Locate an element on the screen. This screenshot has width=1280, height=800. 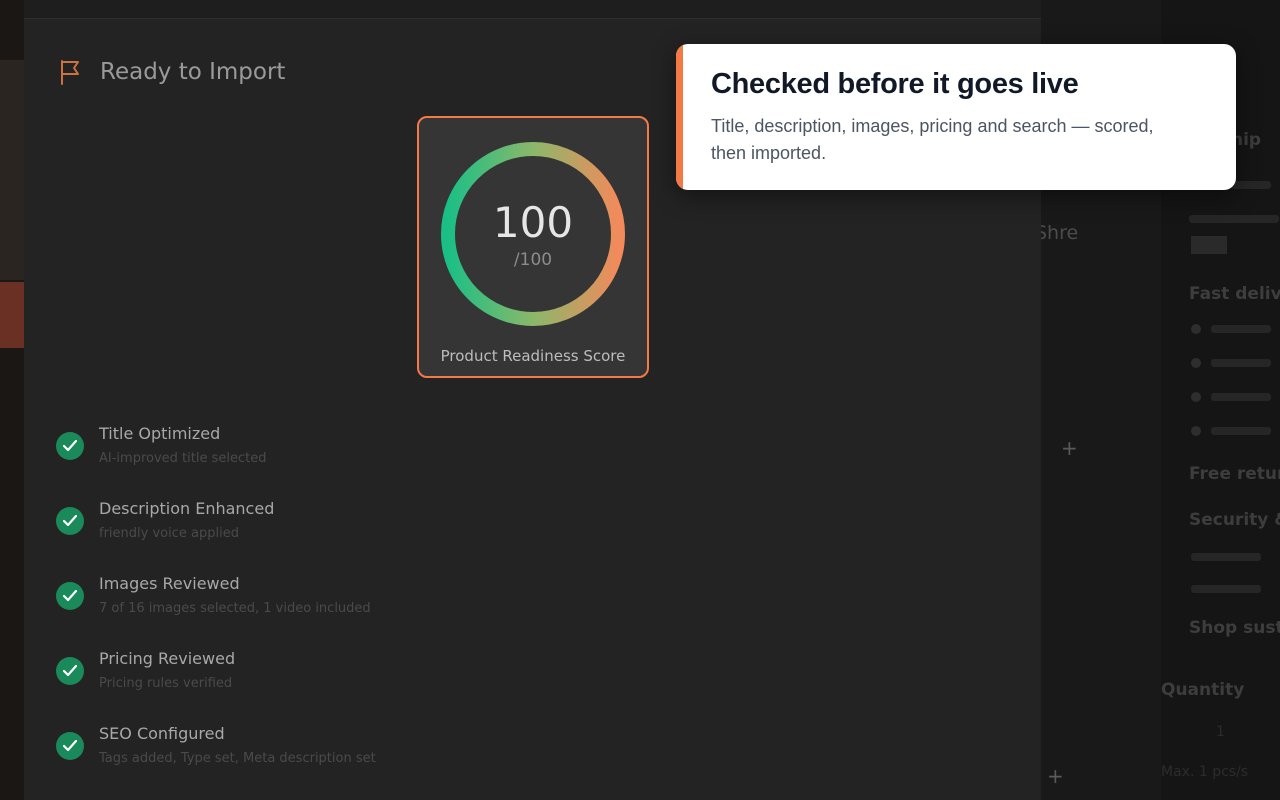
modal-header: Ready to Import is located at coordinates (171, 72).